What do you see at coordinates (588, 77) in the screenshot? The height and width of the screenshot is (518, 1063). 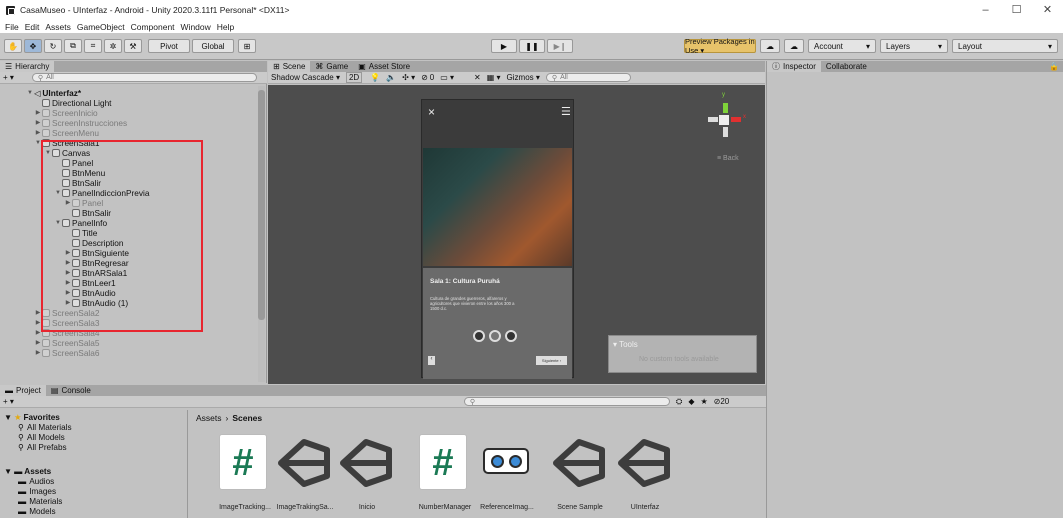 I see `scene-search-input: ⚲ All` at bounding box center [588, 77].